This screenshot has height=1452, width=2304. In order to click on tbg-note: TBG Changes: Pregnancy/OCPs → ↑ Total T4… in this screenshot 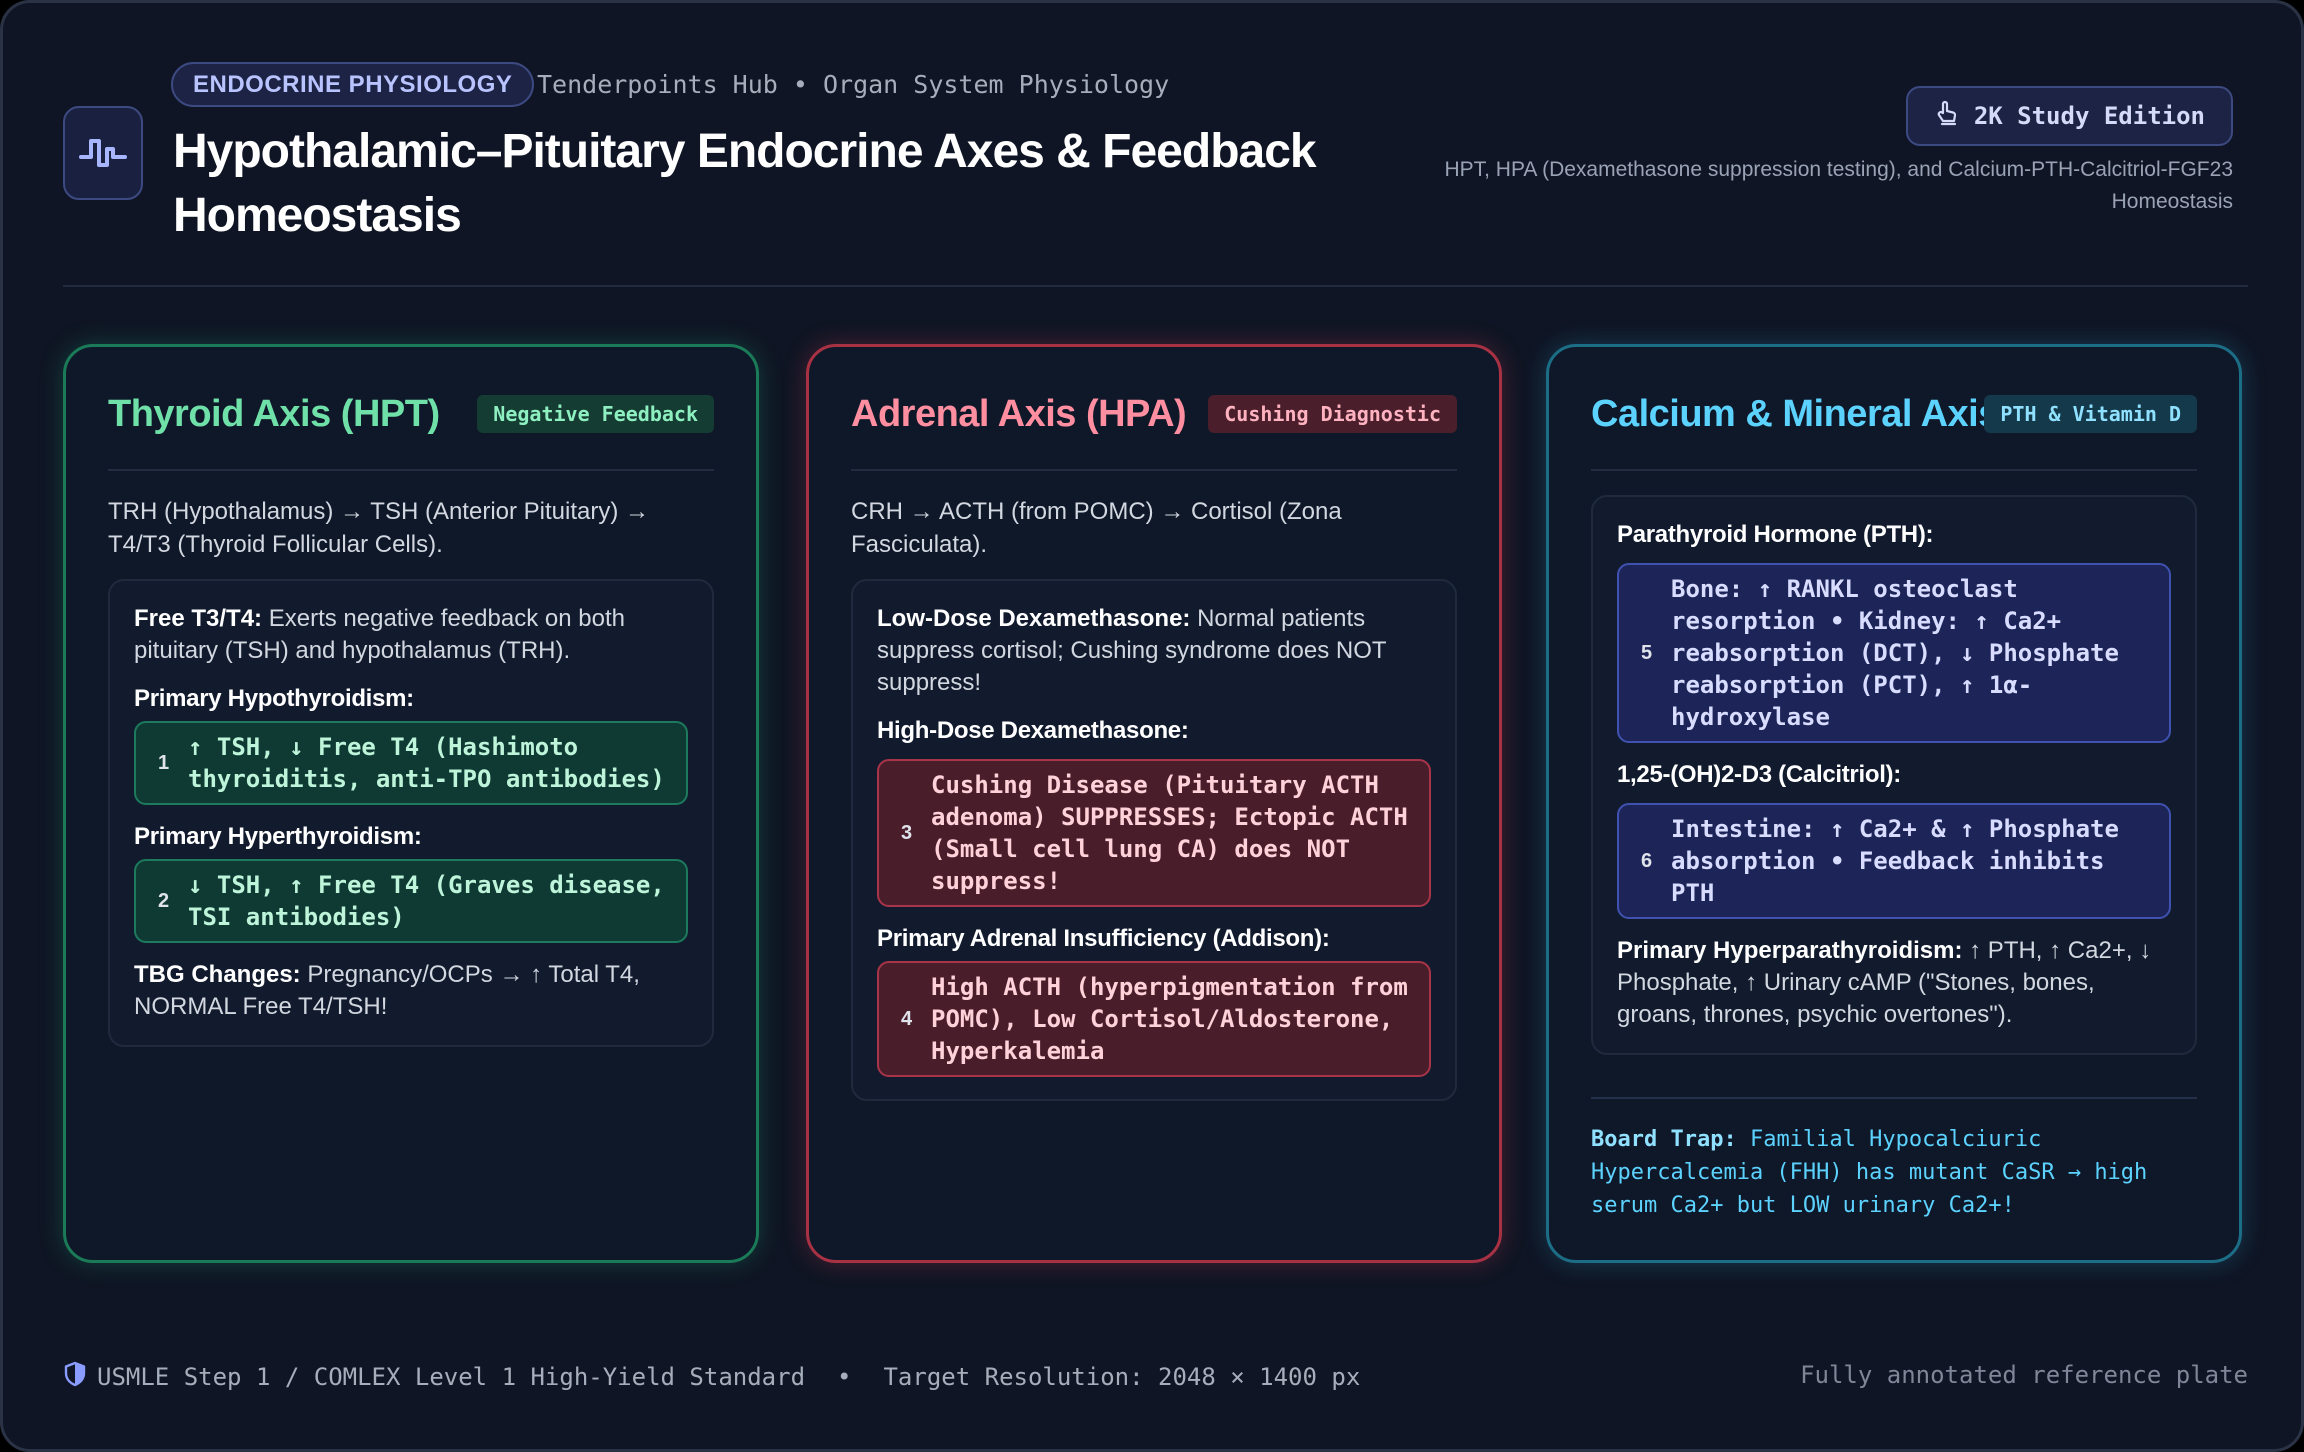, I will do `click(411, 991)`.